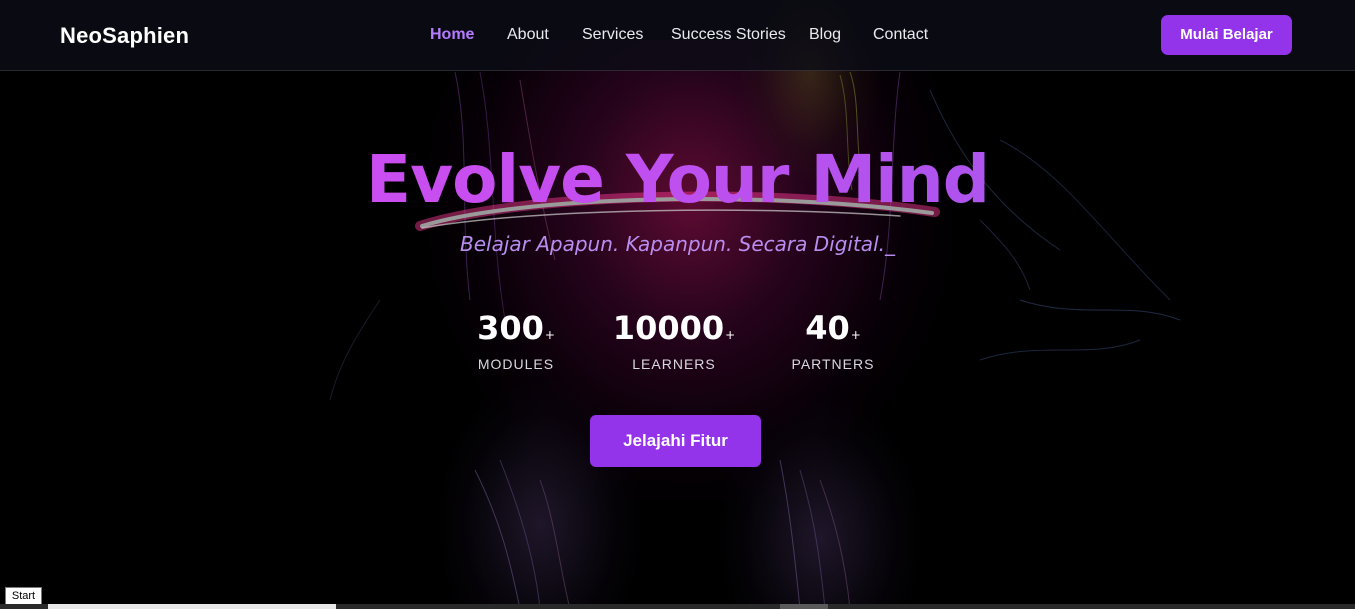 The width and height of the screenshot is (1355, 609). What do you see at coordinates (452, 35) in the screenshot?
I see `nav-link-home: Home` at bounding box center [452, 35].